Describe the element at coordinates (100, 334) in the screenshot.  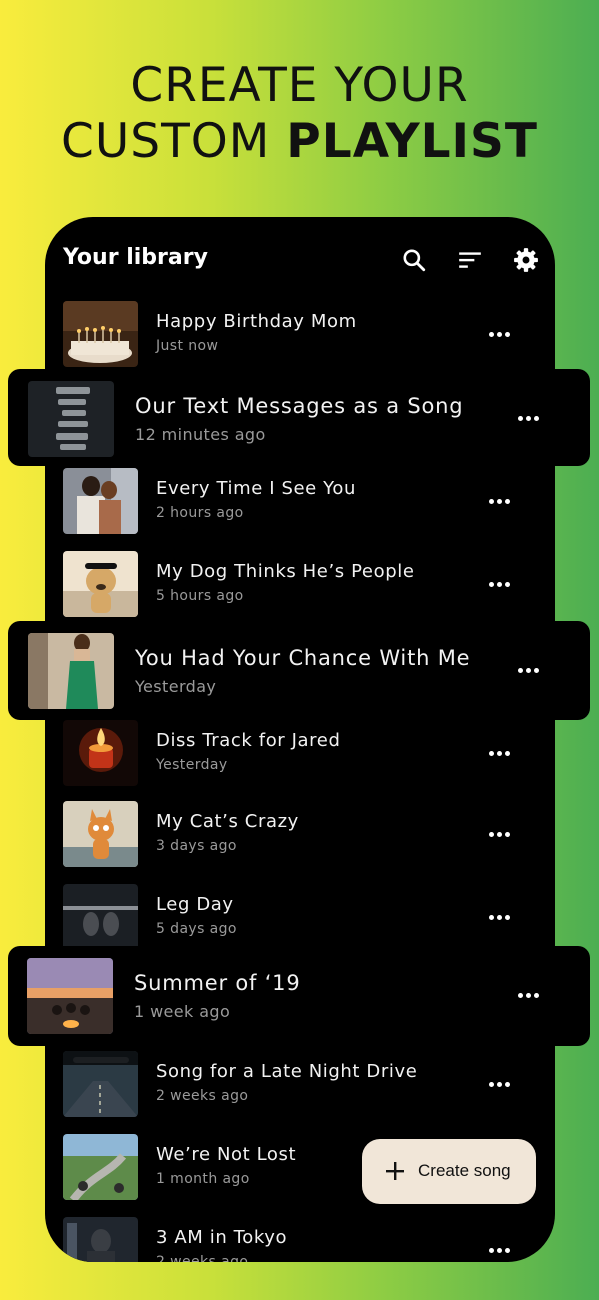
I see `thumbnail-birthday-cake` at that location.